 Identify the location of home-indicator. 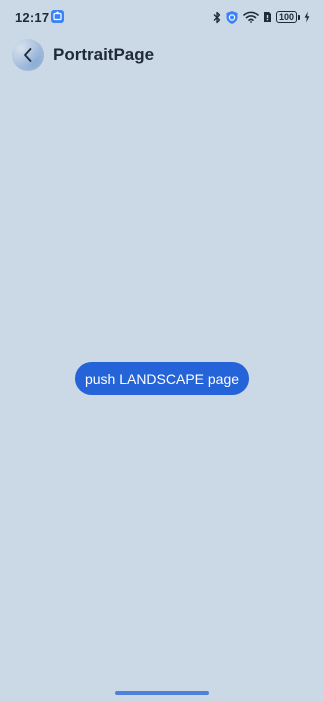
(162, 693).